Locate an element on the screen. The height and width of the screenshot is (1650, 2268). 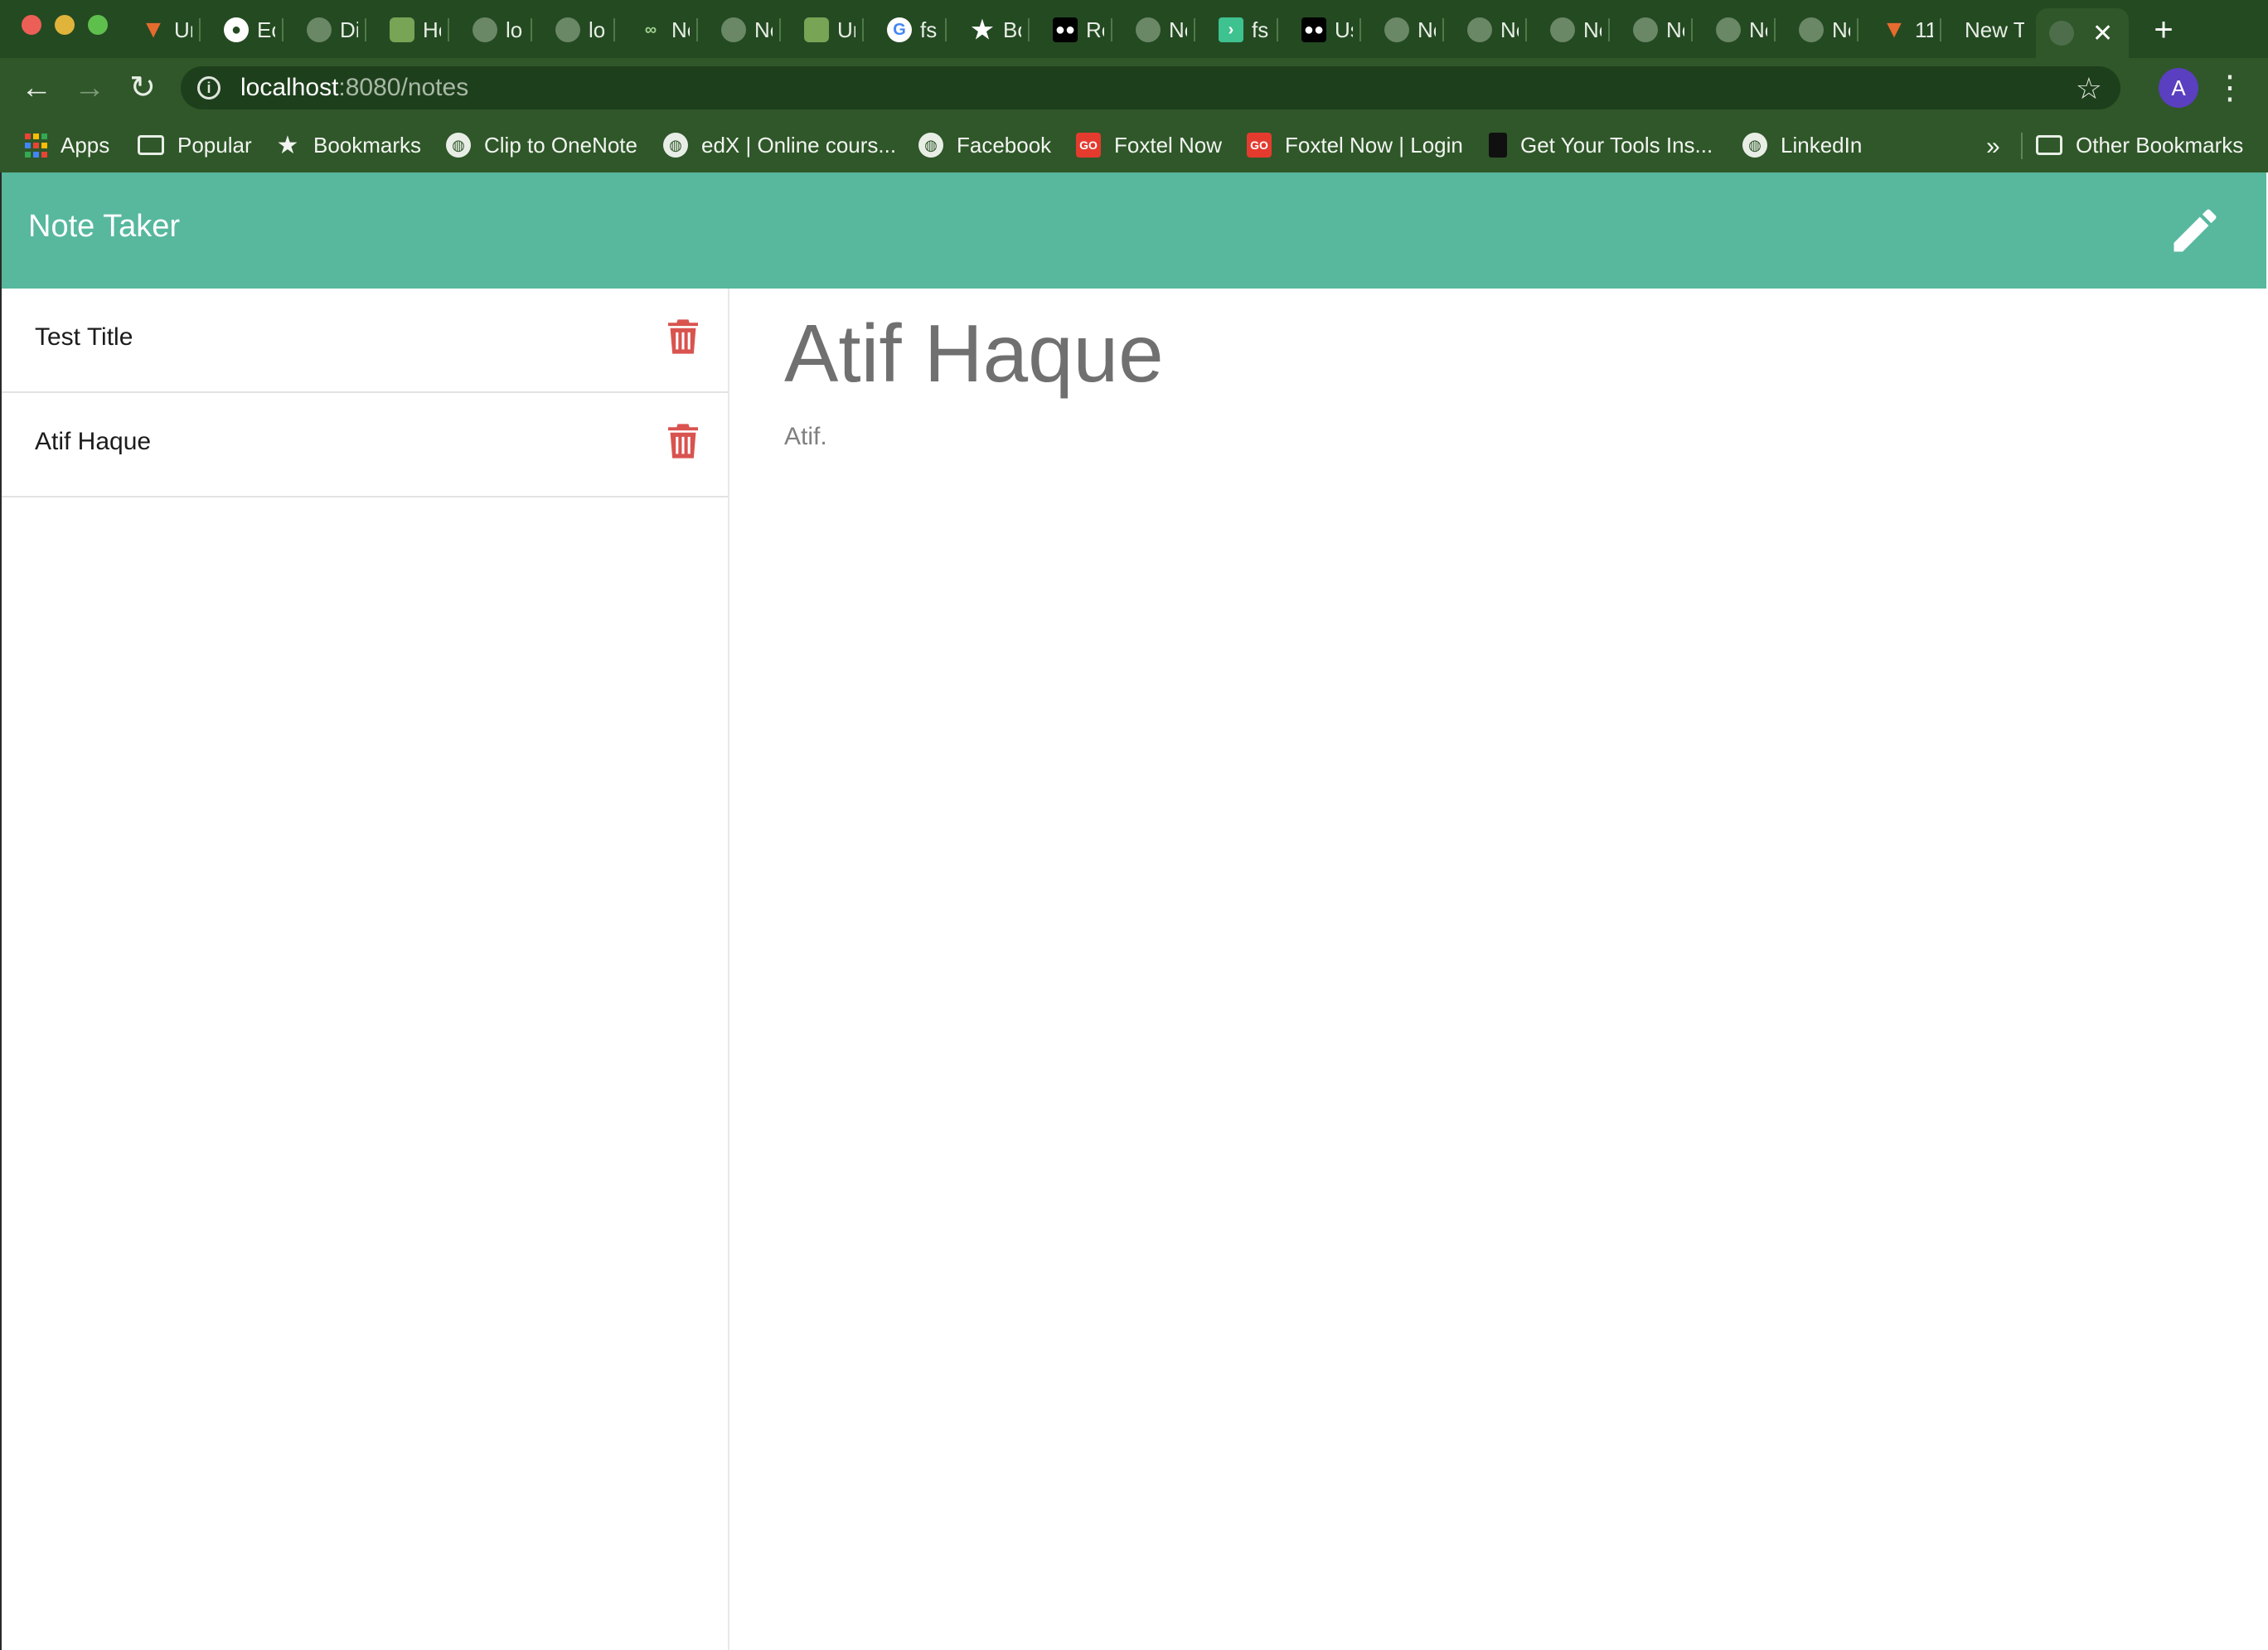
browser-tab: Ur is located at coordinates (834, 29).